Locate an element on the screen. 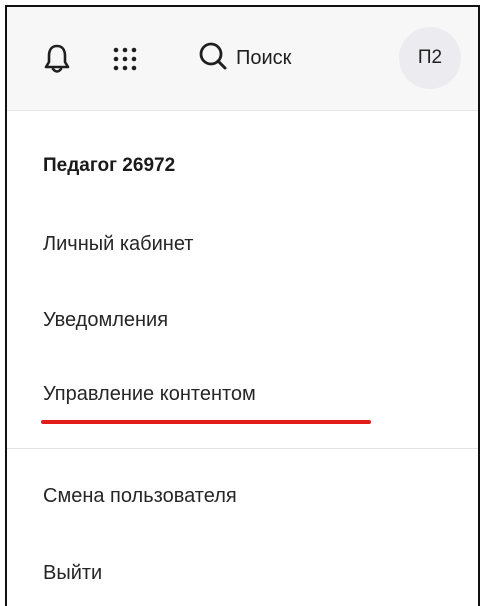 The width and height of the screenshot is (485, 606). apps-grid-icon is located at coordinates (125, 59).